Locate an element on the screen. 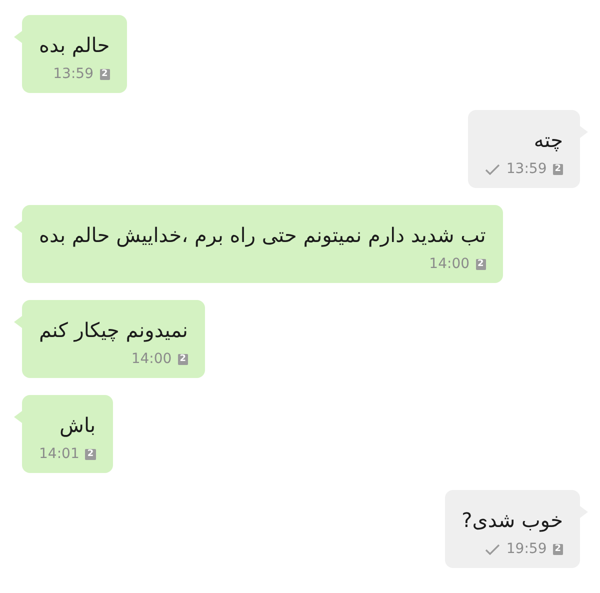  message-text: خوب شدی? is located at coordinates (512, 520).